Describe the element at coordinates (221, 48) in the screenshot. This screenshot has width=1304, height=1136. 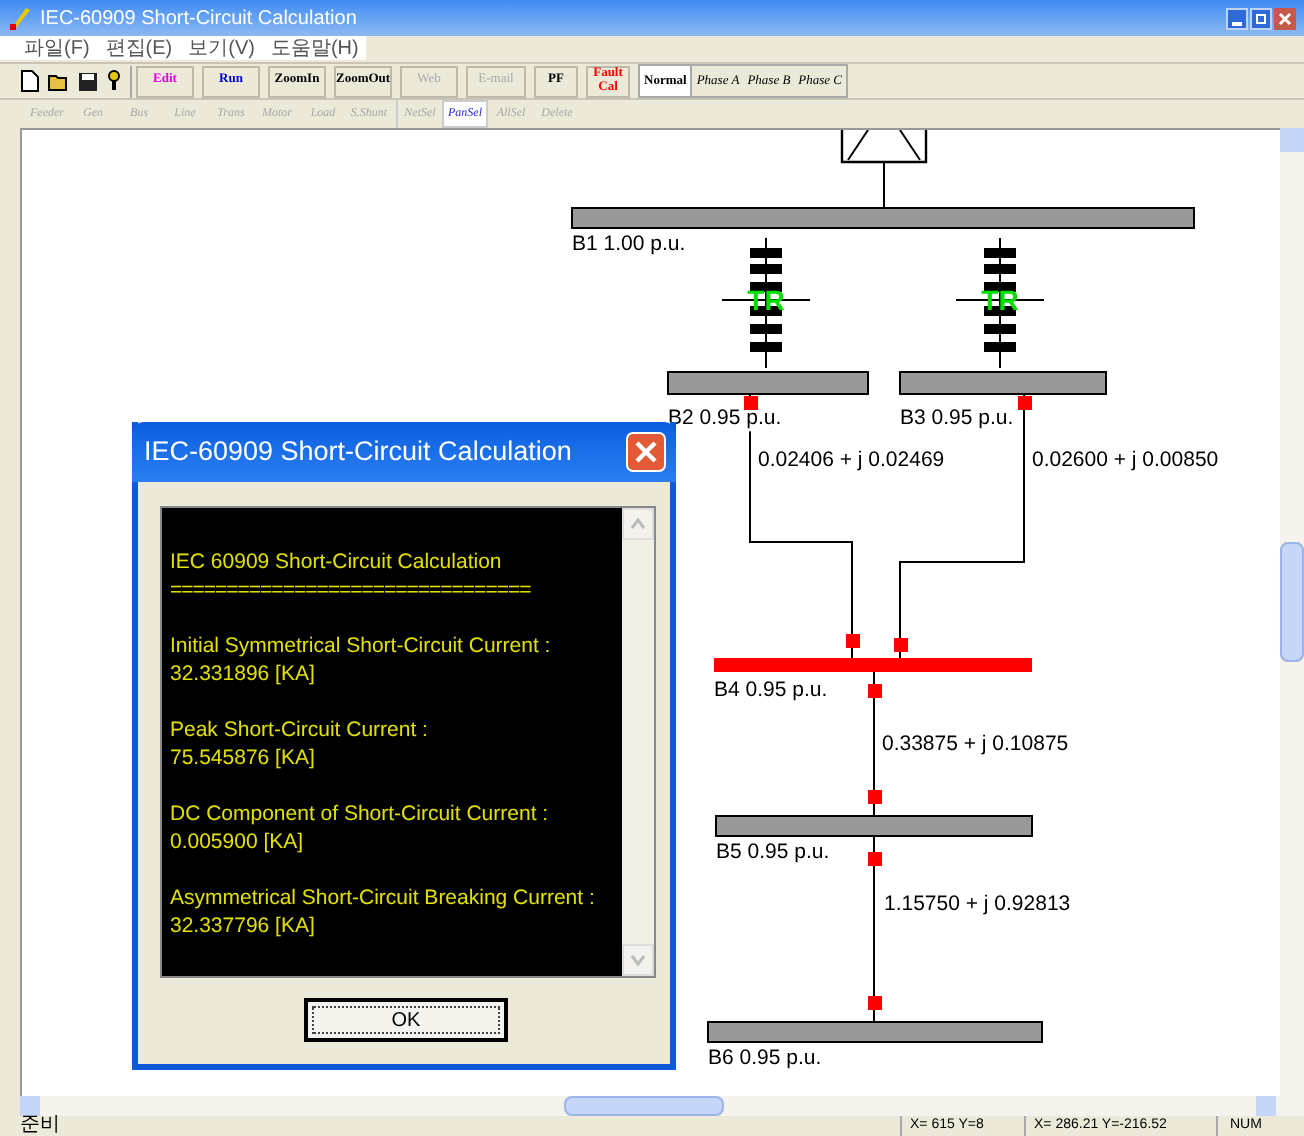
I see `menu-item: 보기(V)` at that location.